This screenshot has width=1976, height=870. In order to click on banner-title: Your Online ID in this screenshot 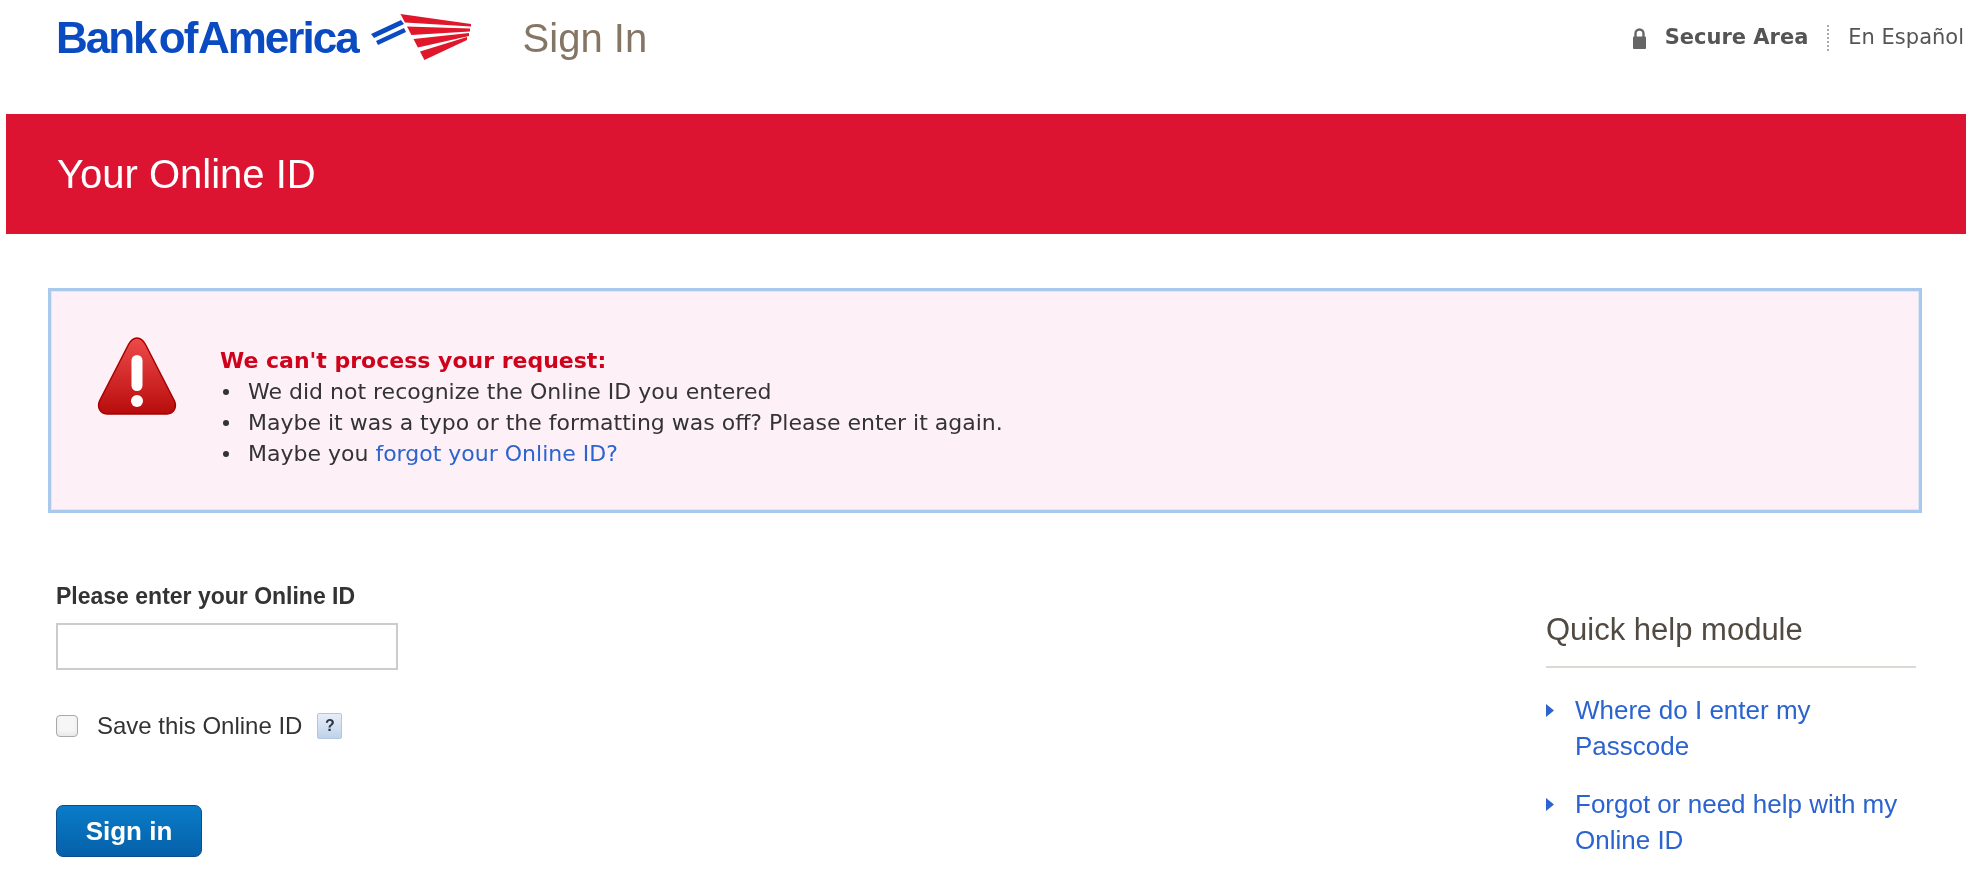, I will do `click(186, 174)`.